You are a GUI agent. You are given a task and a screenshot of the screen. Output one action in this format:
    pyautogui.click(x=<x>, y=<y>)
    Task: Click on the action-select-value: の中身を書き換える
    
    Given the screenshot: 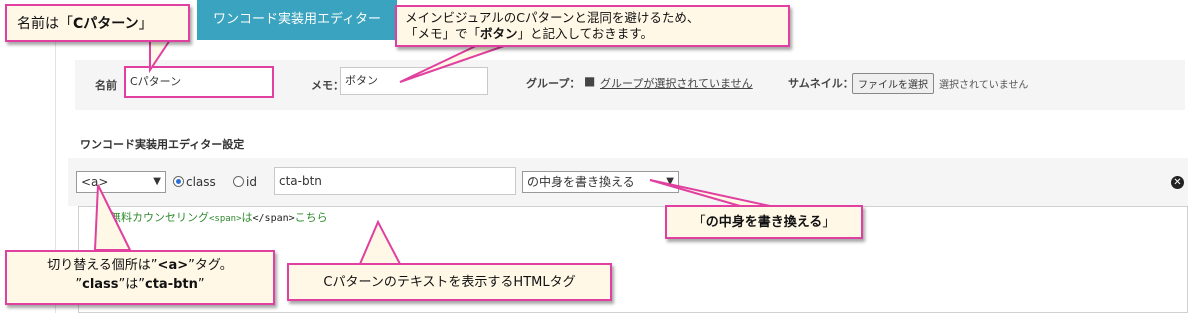 What is the action you would take?
    pyautogui.click(x=581, y=182)
    